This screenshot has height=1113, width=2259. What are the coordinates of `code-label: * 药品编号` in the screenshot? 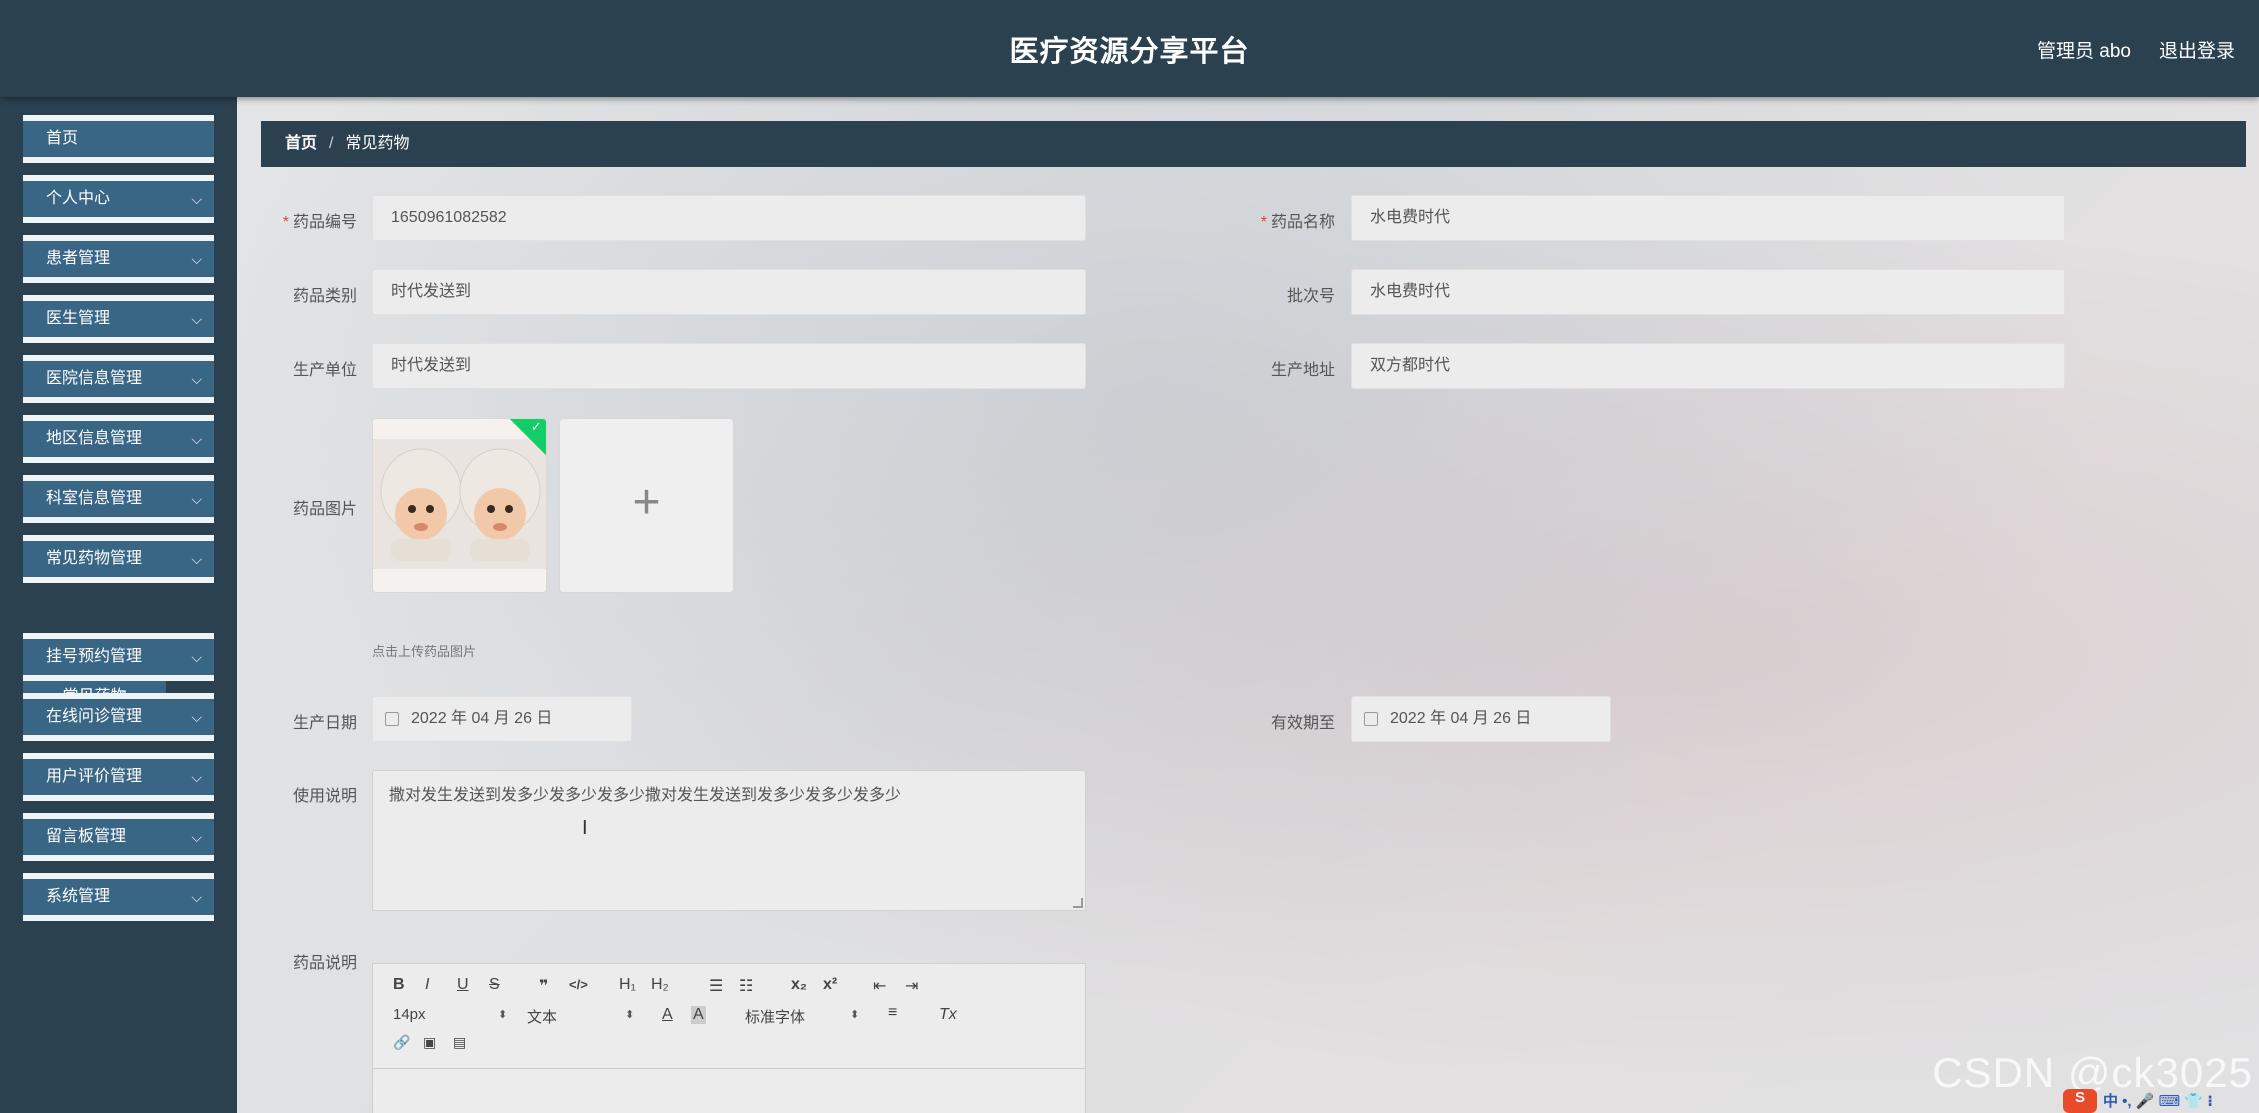 It's located at (307, 220).